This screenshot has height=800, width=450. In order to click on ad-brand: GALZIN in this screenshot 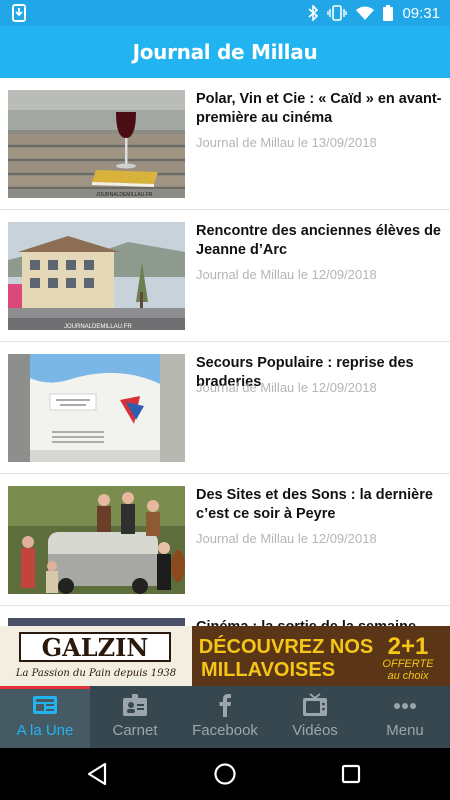, I will do `click(95, 647)`.